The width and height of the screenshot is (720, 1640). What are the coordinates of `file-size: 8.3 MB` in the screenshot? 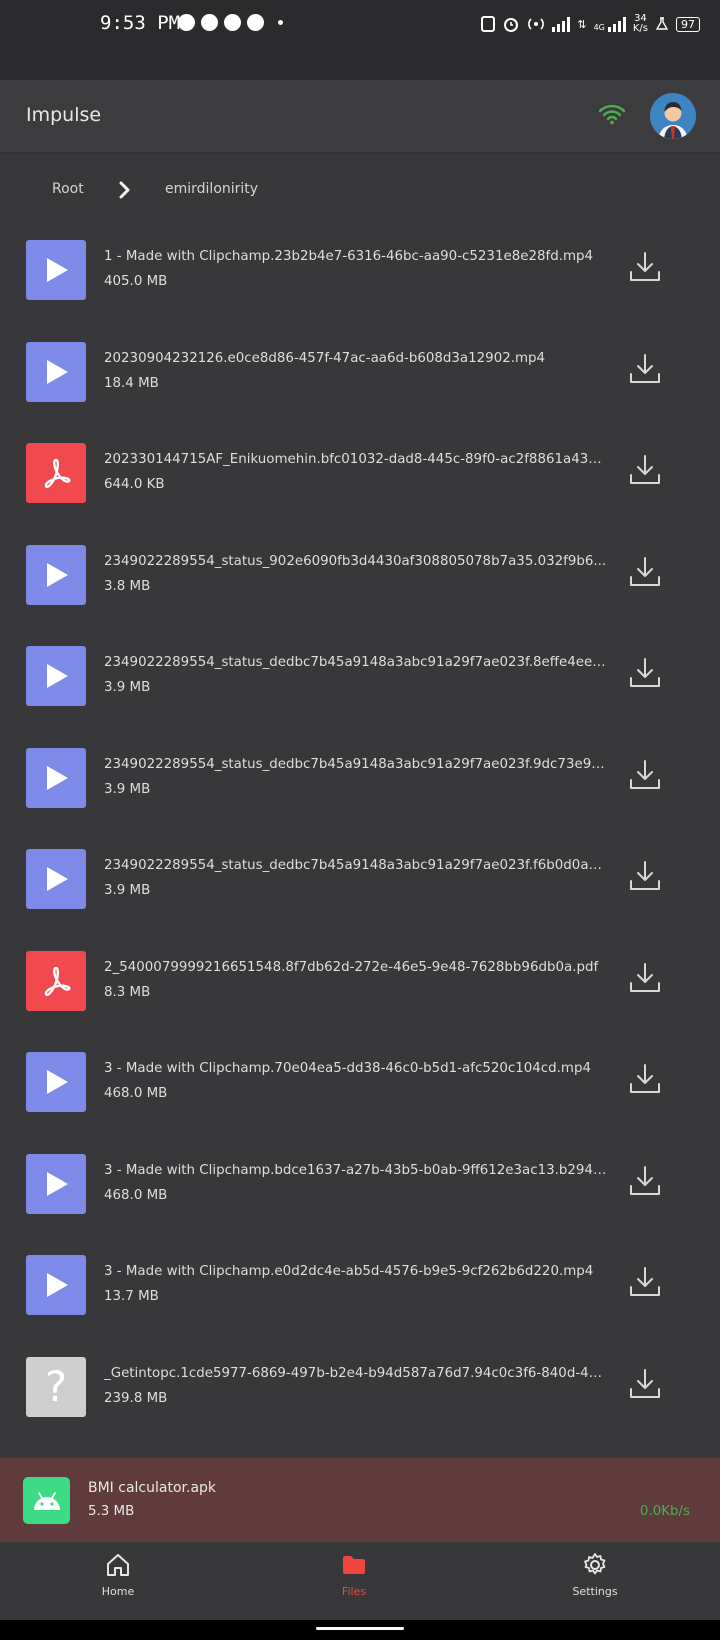 It's located at (127, 992).